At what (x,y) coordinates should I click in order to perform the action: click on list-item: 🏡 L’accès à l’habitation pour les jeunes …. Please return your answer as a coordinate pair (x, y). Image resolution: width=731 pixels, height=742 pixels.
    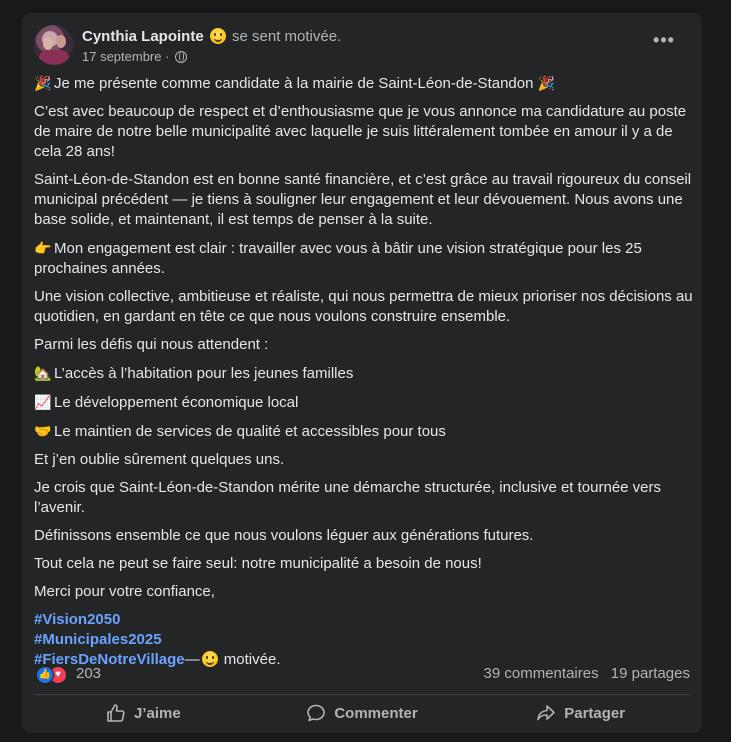
    Looking at the image, I should click on (194, 373).